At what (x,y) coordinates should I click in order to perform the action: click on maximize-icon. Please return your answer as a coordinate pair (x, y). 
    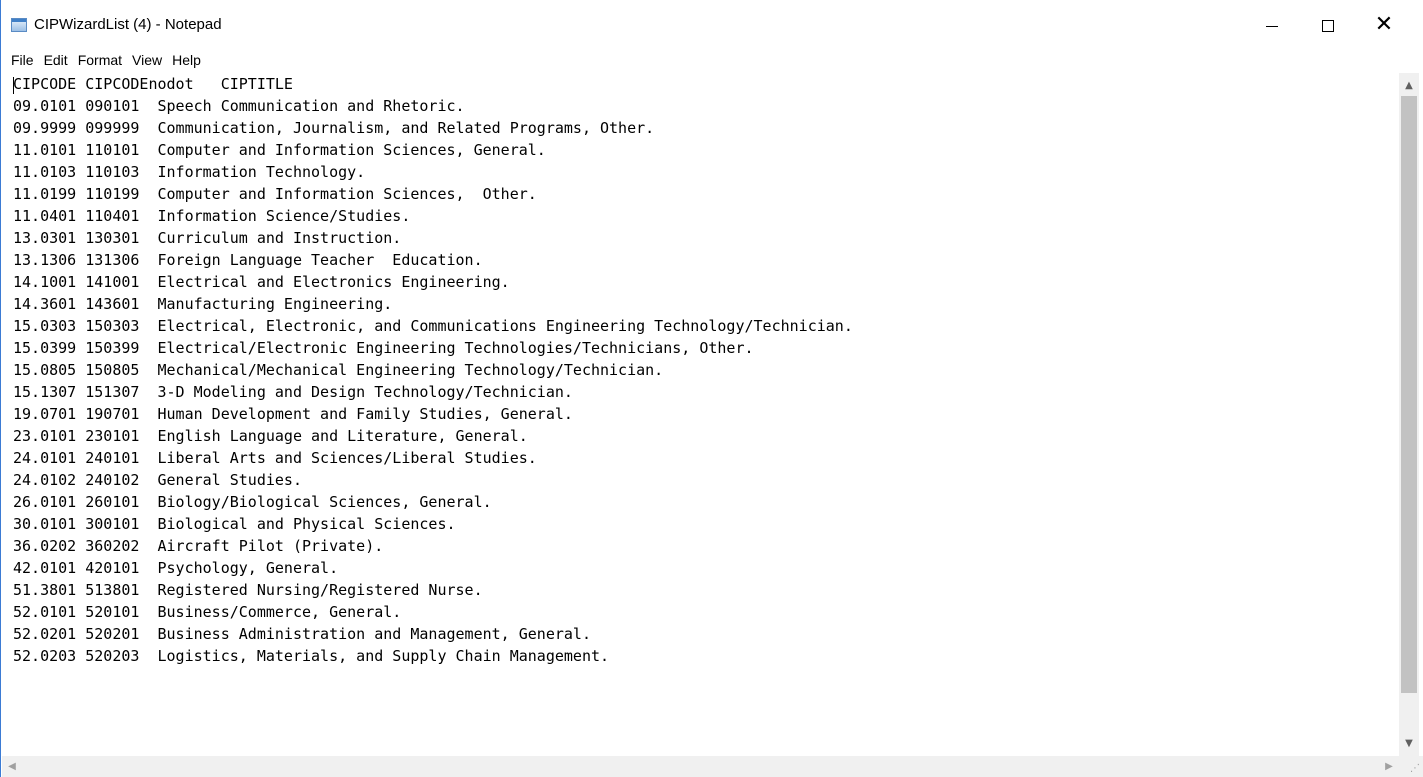
    Looking at the image, I should click on (1328, 26).